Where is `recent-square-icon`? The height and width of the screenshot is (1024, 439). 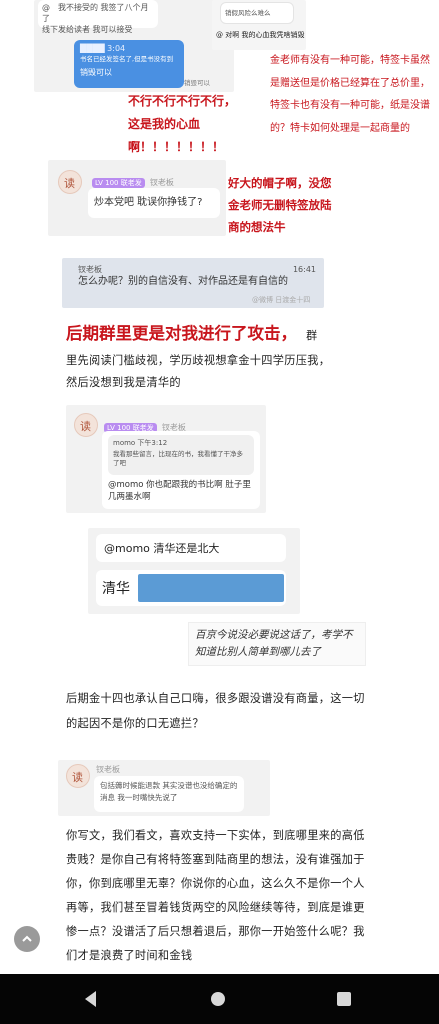 recent-square-icon is located at coordinates (344, 999).